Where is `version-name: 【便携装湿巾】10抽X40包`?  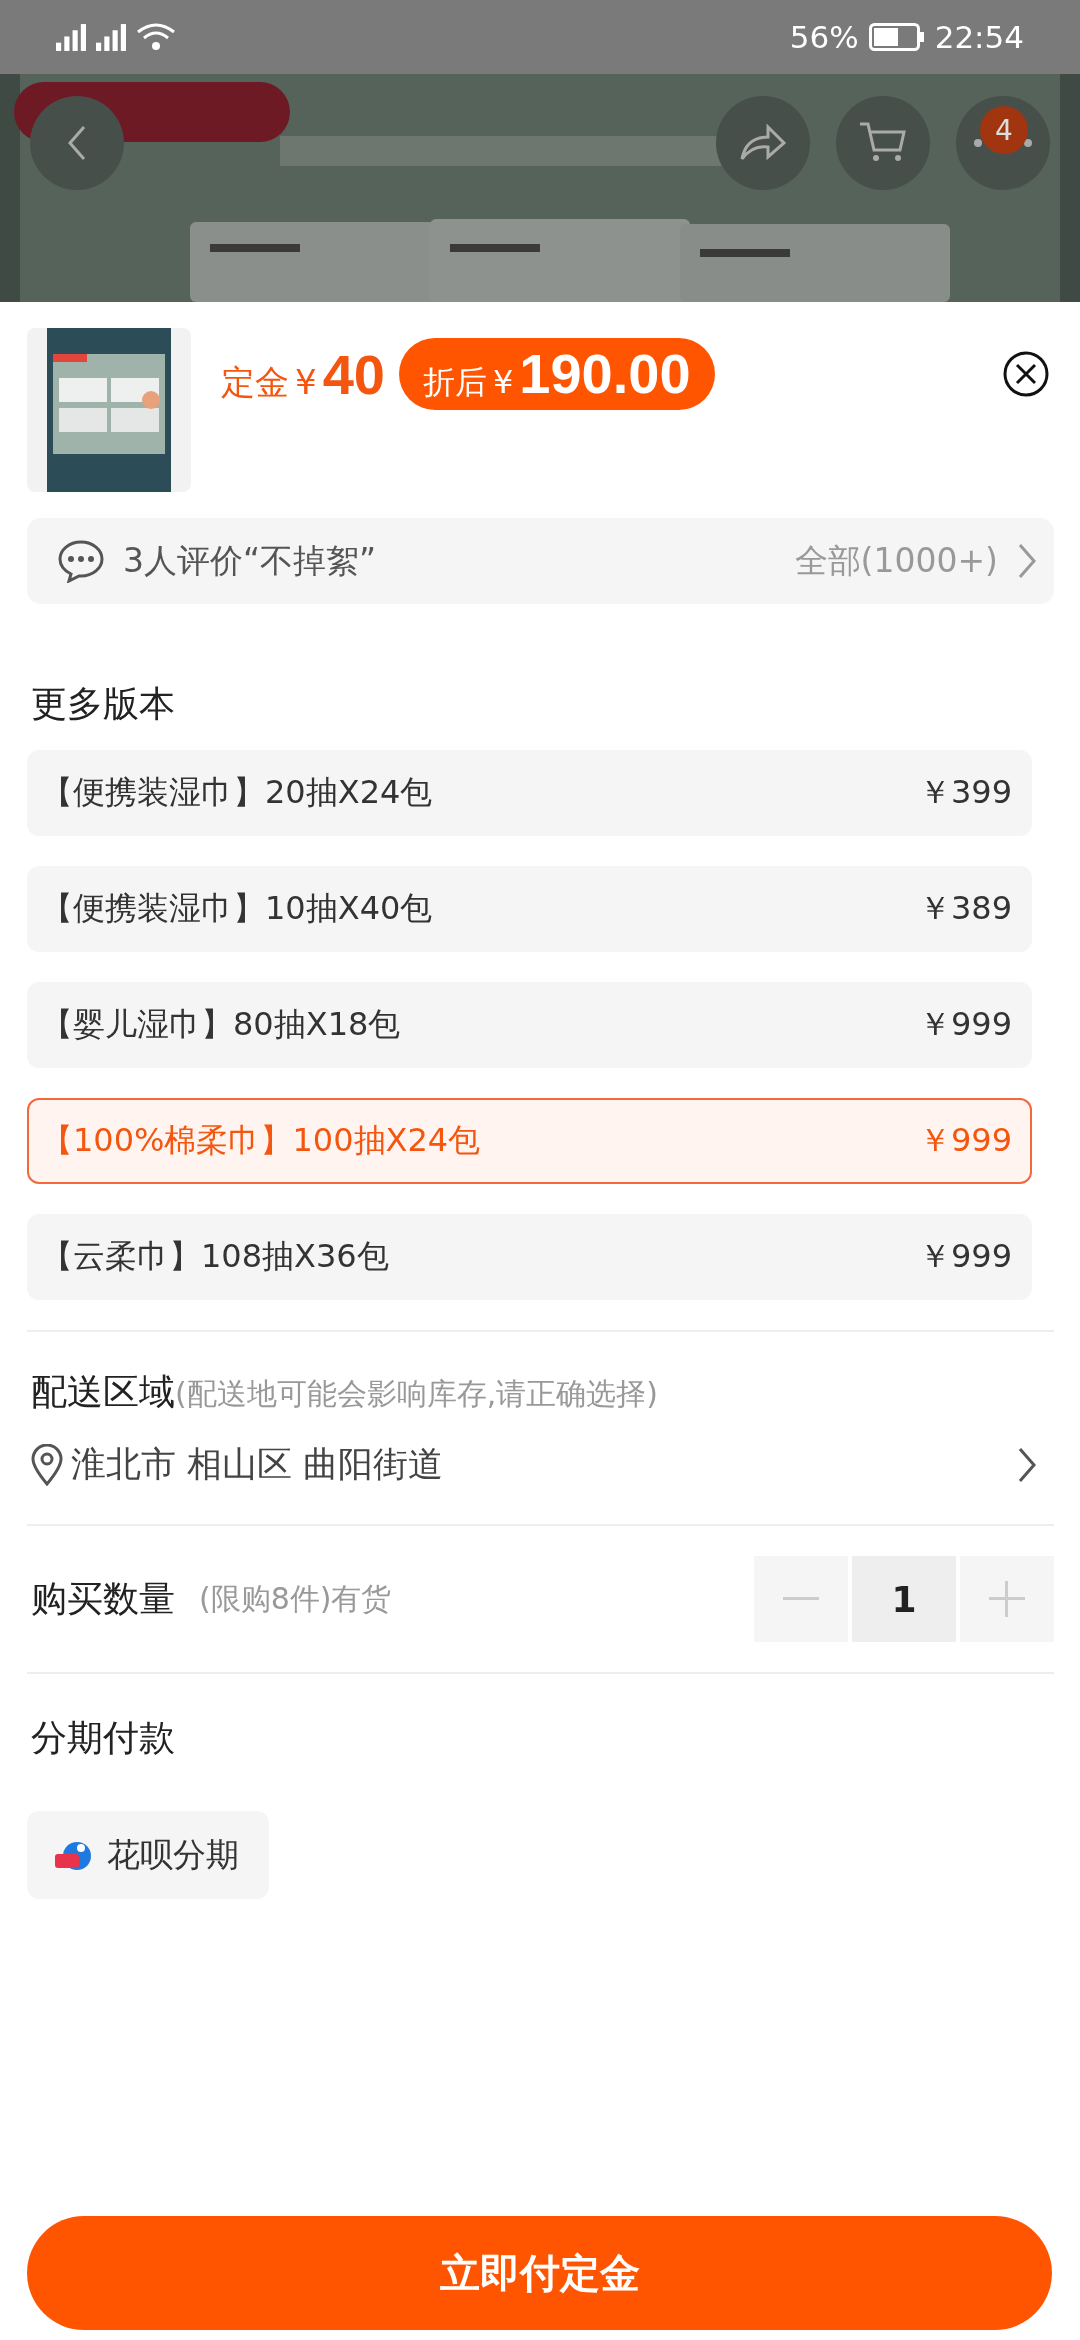
version-name: 【便携装湿巾】10抽X40包 is located at coordinates (237, 908).